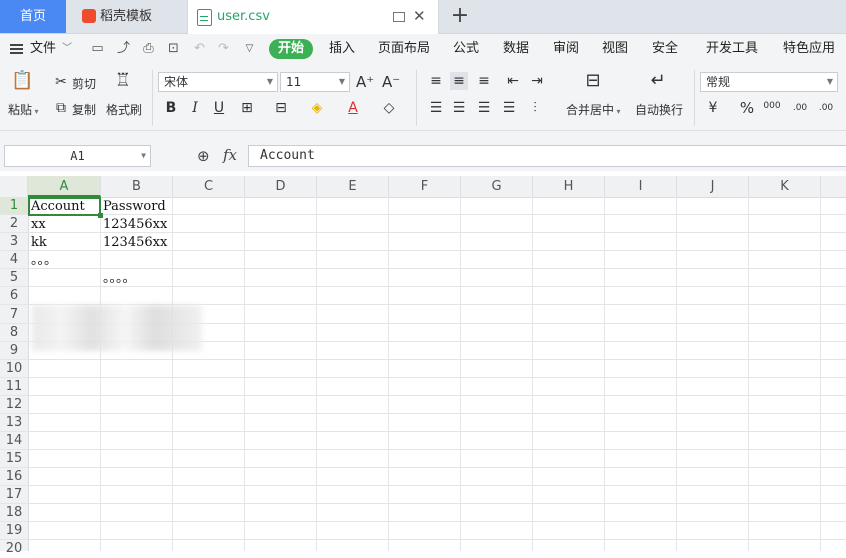 This screenshot has width=846, height=558. I want to click on tab-user-csv: user.csv ✕, so click(313, 17).